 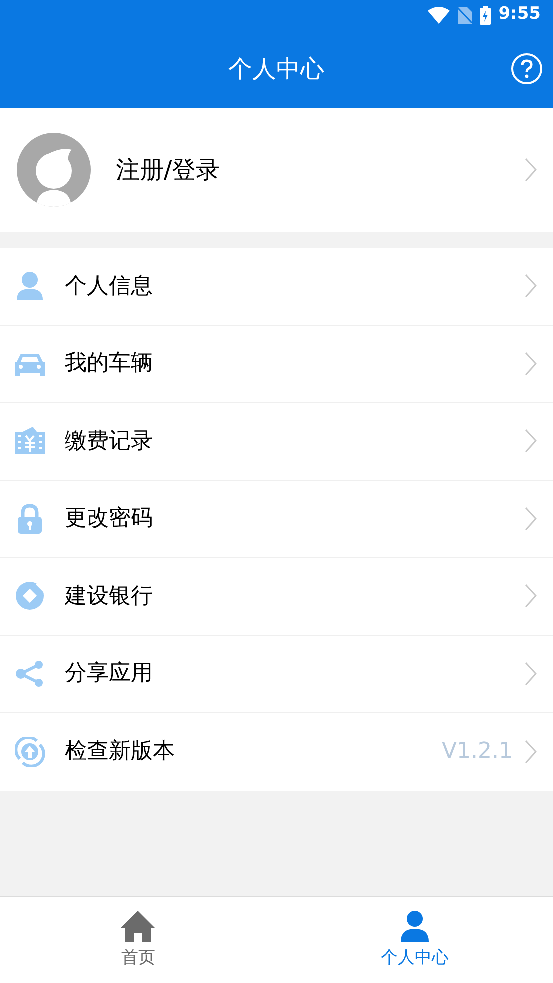 What do you see at coordinates (30, 519) in the screenshot?
I see `lock-icon` at bounding box center [30, 519].